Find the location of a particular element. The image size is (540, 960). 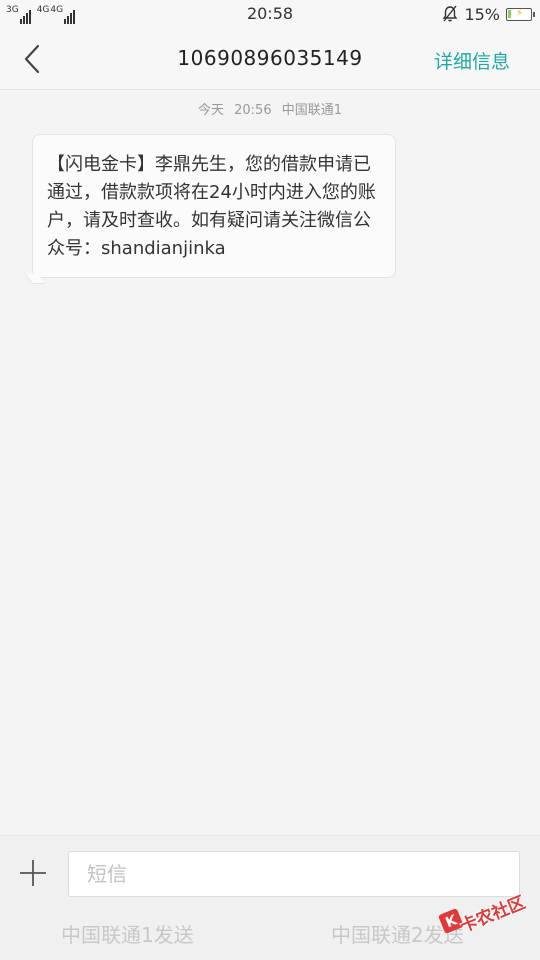

status-indicators: 15% ⚡ is located at coordinates (488, 14).